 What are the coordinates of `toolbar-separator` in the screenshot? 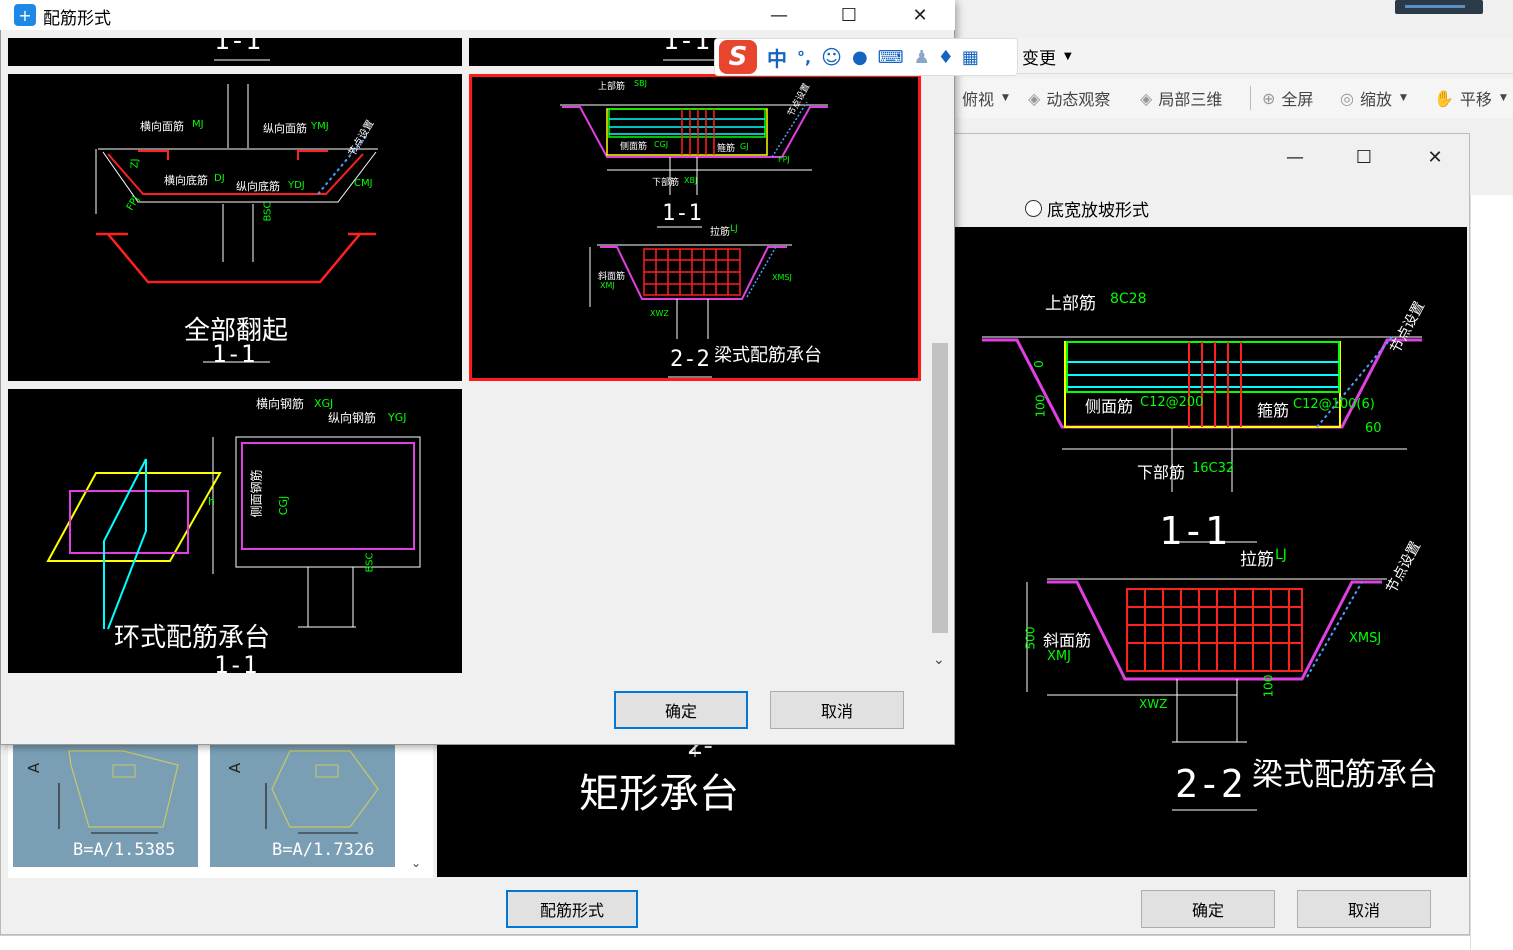 It's located at (1250, 98).